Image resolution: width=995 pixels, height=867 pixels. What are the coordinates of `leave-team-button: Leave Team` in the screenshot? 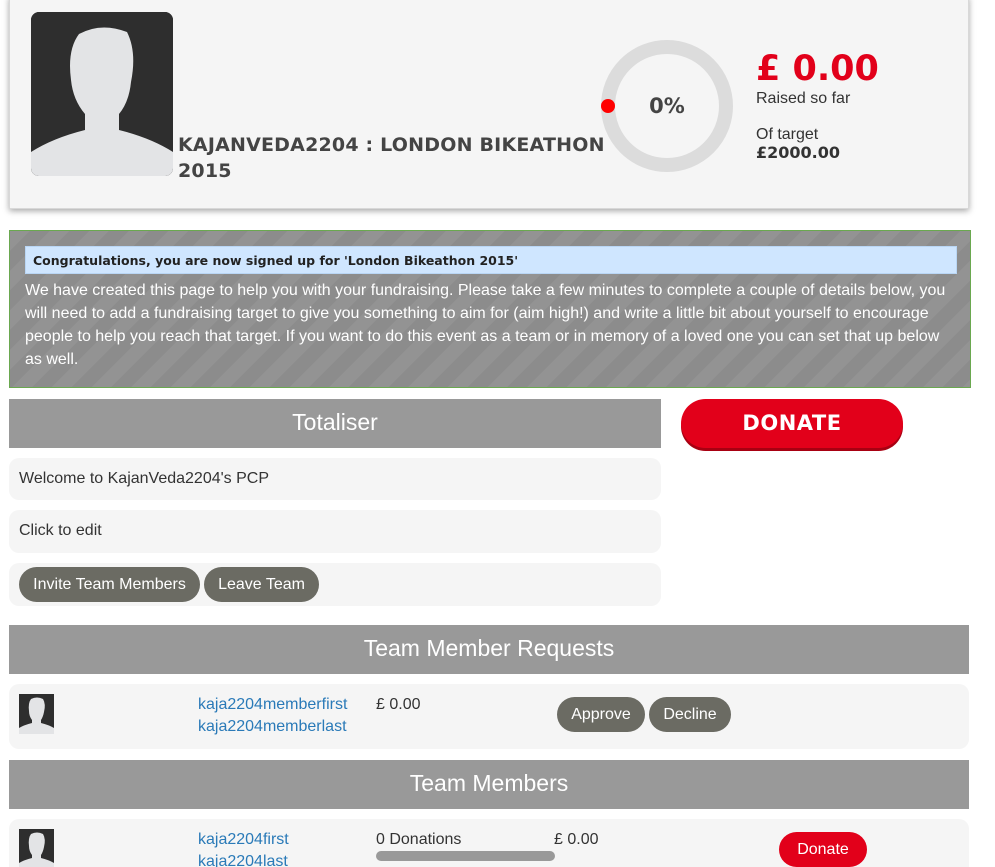 It's located at (261, 584).